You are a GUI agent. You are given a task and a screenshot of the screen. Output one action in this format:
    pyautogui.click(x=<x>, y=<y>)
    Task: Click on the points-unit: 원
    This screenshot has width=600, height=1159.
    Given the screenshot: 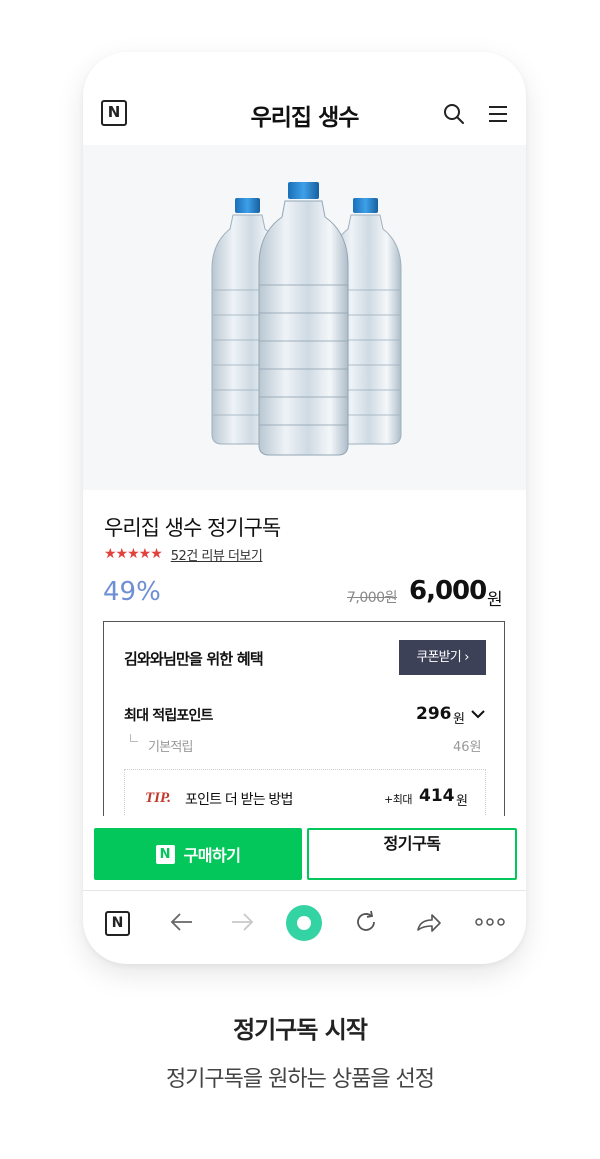 What is the action you would take?
    pyautogui.click(x=459, y=719)
    